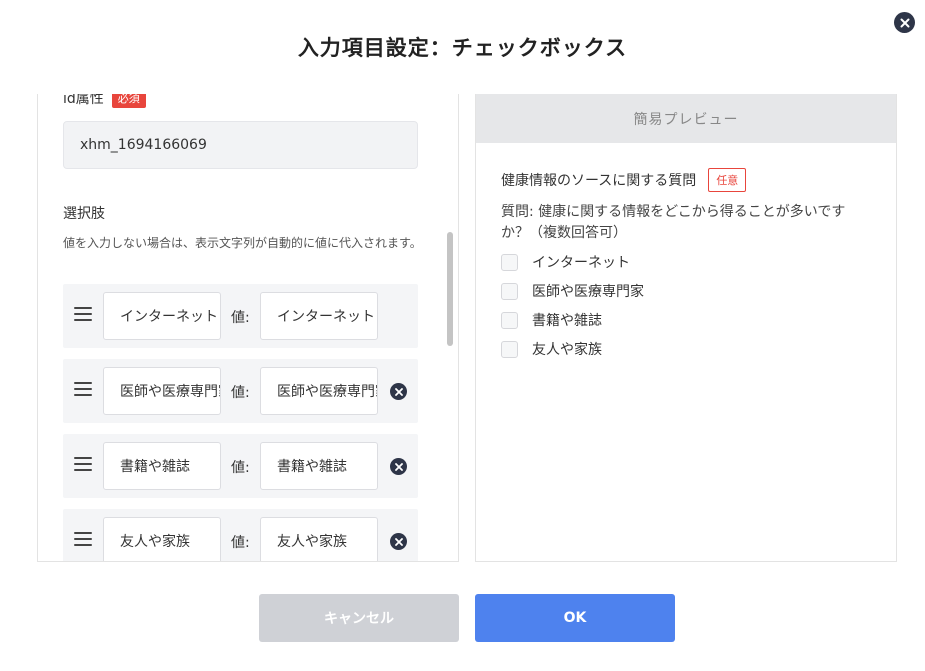 The height and width of the screenshot is (671, 925). What do you see at coordinates (319, 316) in the screenshot?
I see `option-value-input: インターネット` at bounding box center [319, 316].